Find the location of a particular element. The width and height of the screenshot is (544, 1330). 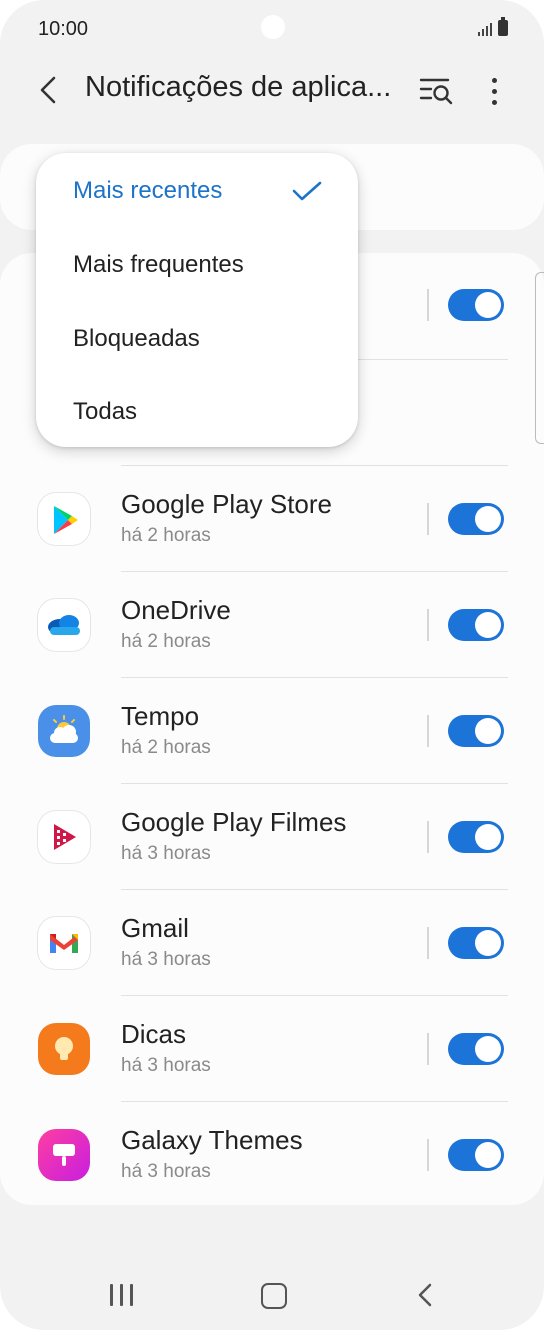

app-name: Google Play Store is located at coordinates (227, 504).